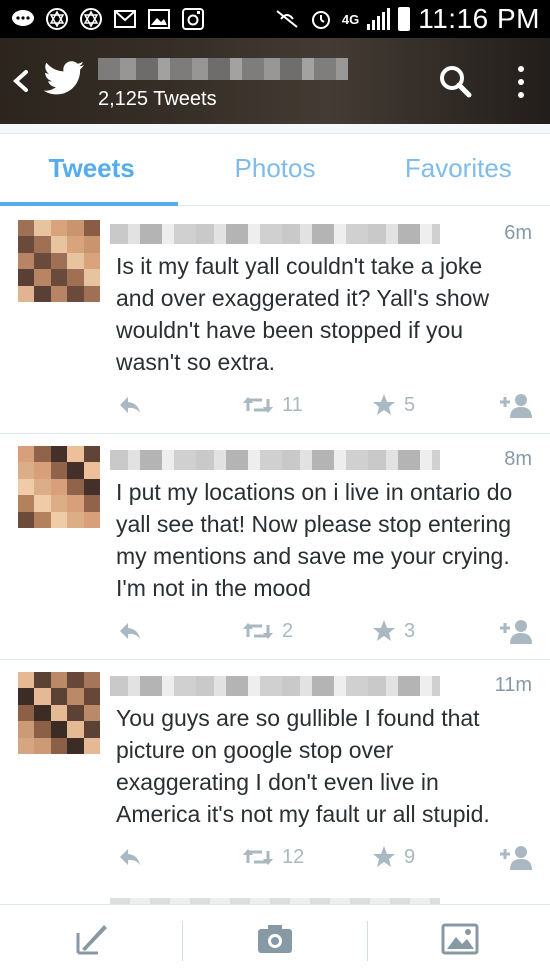  Describe the element at coordinates (479, 18) in the screenshot. I see `clock: 11:16 PM` at that location.